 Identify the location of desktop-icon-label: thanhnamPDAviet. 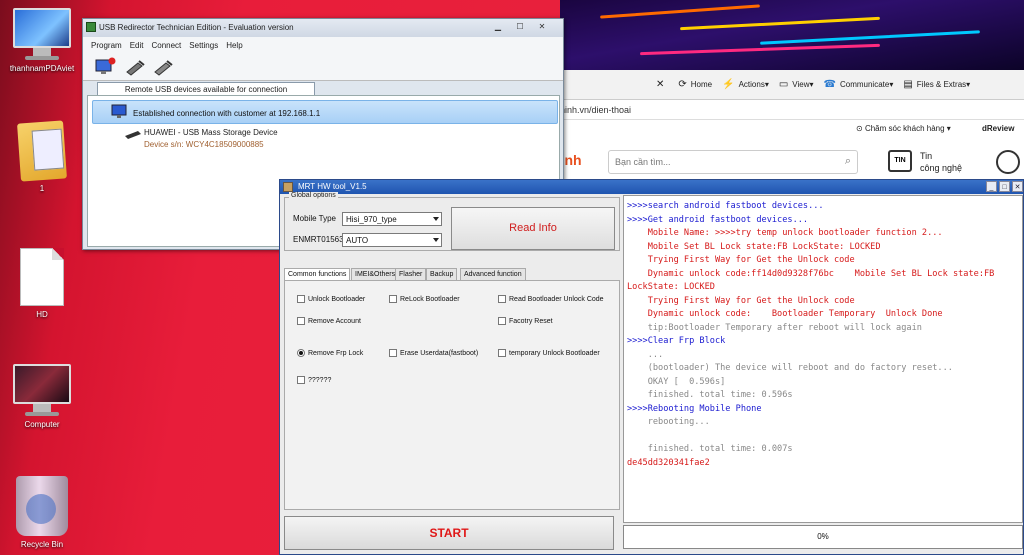
(42, 68).